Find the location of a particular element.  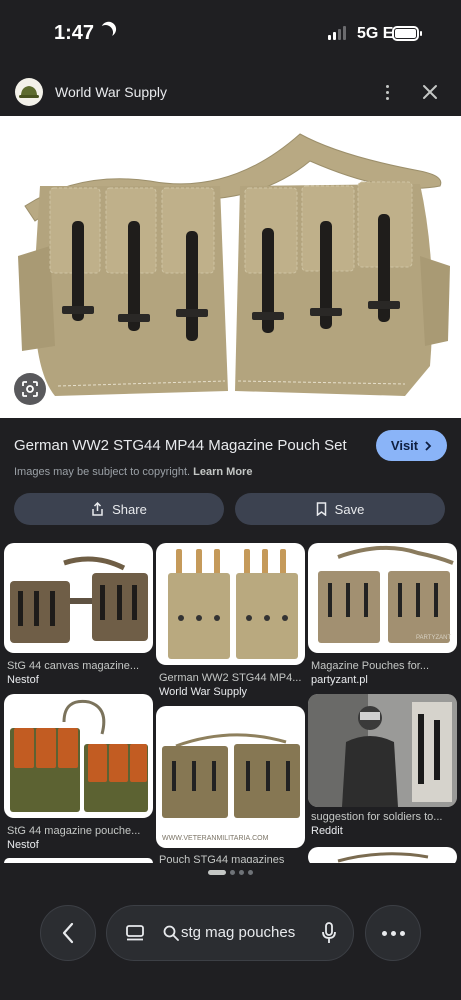

related-source: partyzant.pl is located at coordinates (339, 680).